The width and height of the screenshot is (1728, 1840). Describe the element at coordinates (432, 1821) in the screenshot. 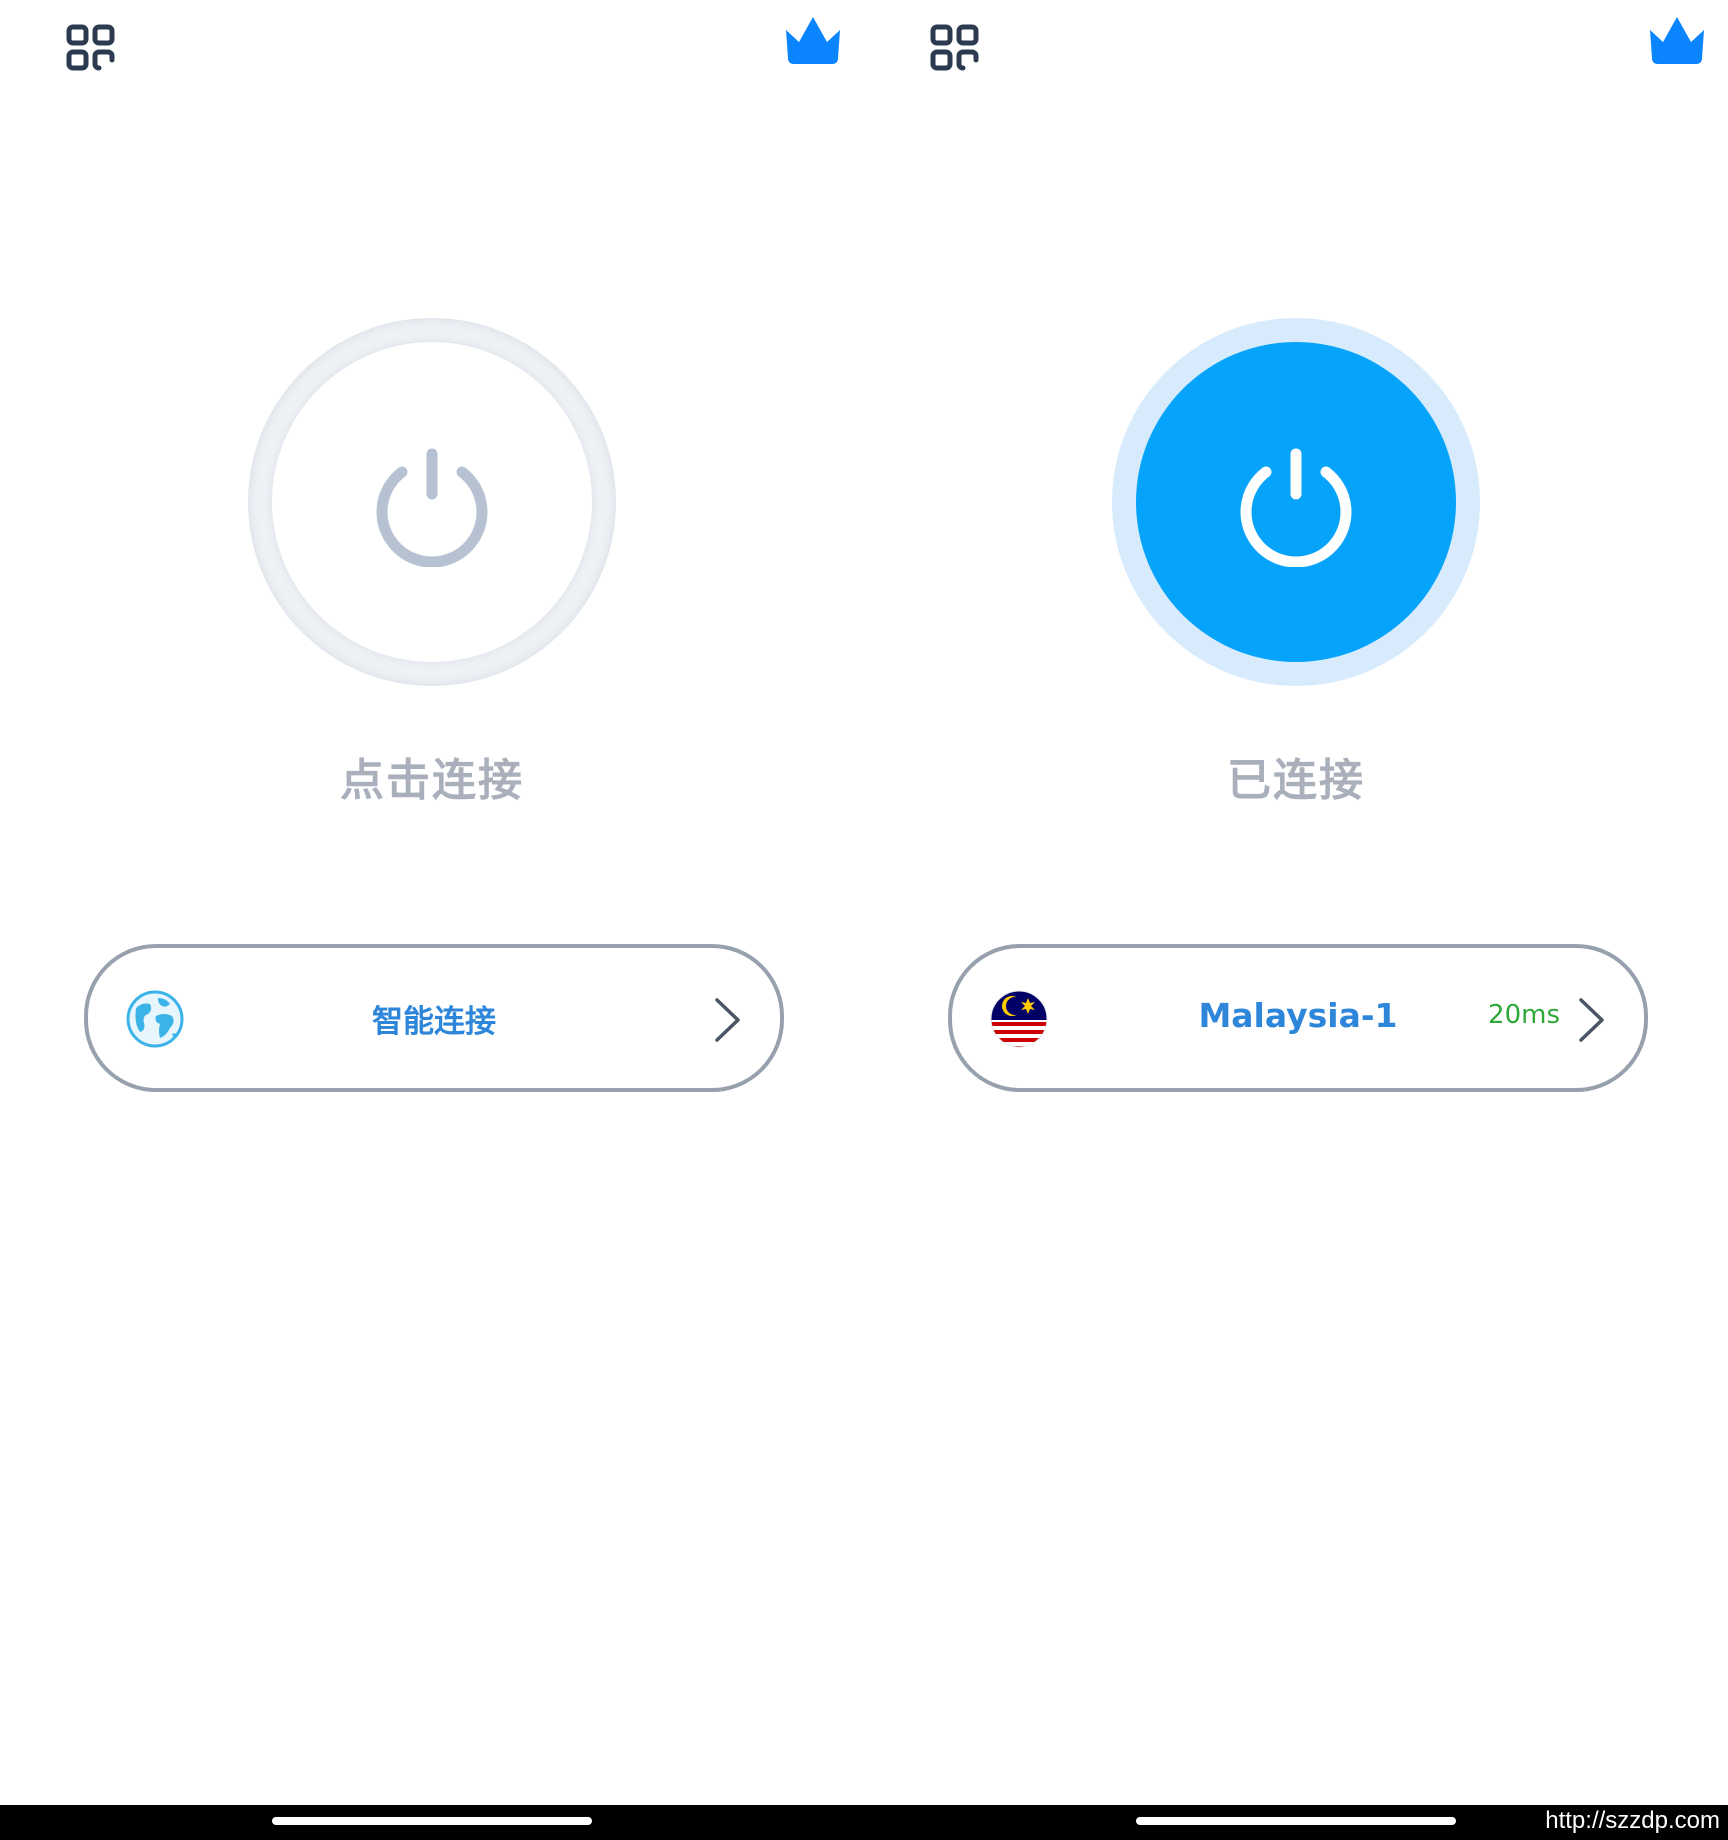

I see `home-indicator-left` at that location.